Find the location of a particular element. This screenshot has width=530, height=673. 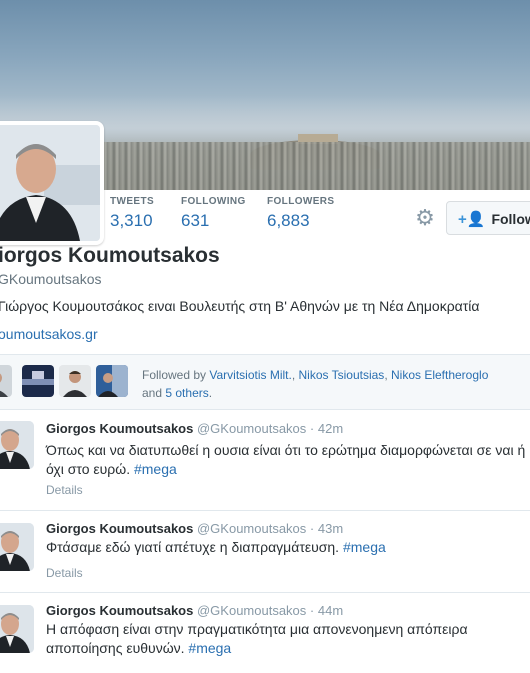

stat-value: 6,883 is located at coordinates (288, 220).